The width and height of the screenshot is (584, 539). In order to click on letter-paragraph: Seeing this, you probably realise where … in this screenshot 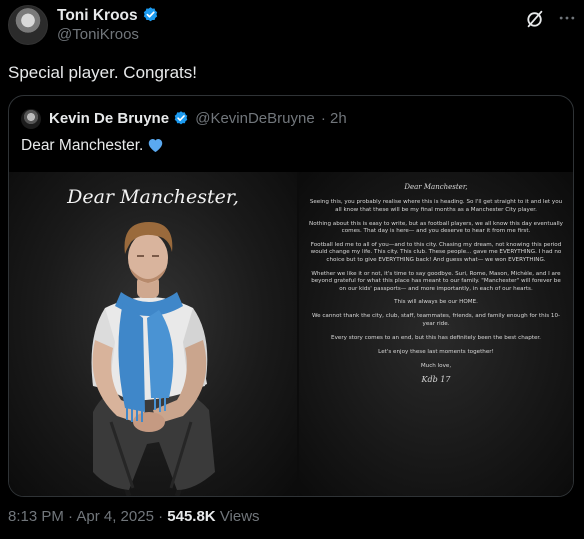, I will do `click(436, 206)`.